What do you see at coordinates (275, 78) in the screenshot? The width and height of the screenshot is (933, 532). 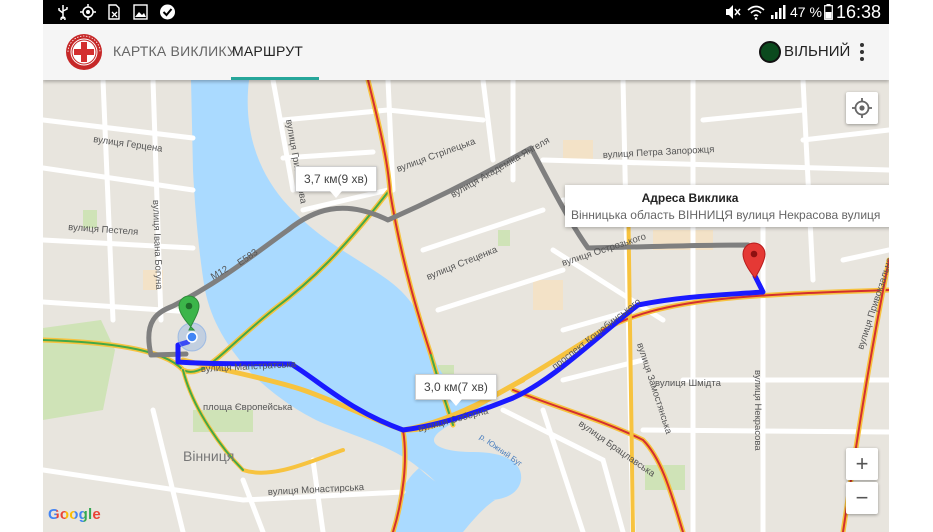 I see `tab-selected-indicator` at bounding box center [275, 78].